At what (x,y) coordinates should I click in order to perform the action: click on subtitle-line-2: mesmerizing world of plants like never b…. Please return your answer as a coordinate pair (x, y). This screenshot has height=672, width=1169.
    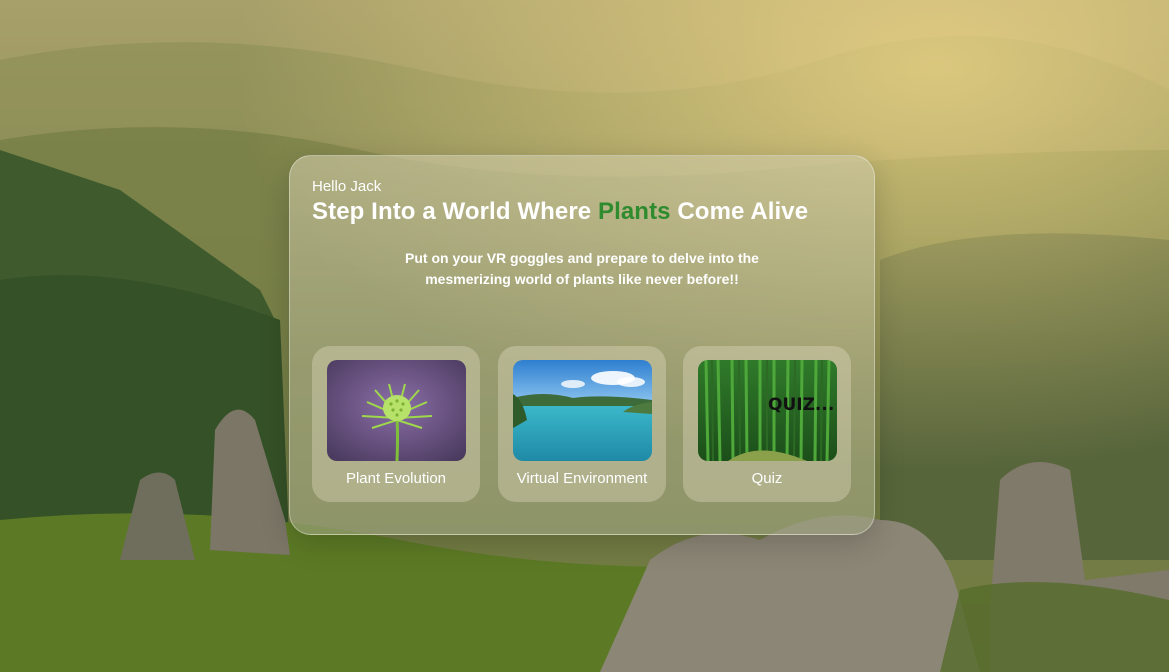
    Looking at the image, I should click on (582, 279).